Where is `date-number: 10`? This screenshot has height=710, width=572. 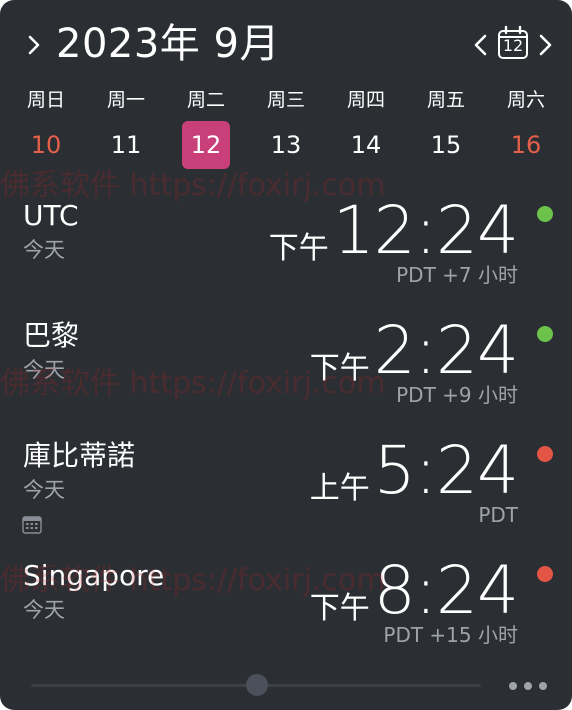 date-number: 10 is located at coordinates (46, 145).